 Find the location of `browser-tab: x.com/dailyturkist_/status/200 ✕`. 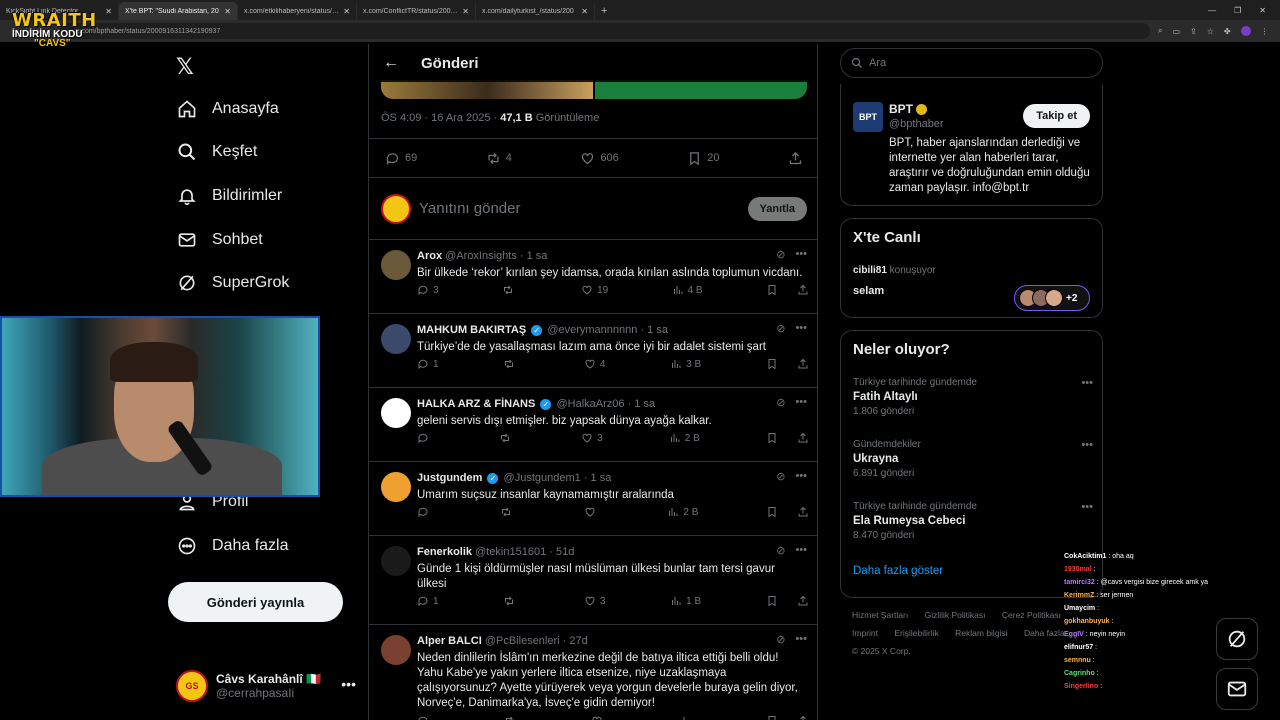

browser-tab: x.com/dailyturkist_/status/200 ✕ is located at coordinates (535, 11).